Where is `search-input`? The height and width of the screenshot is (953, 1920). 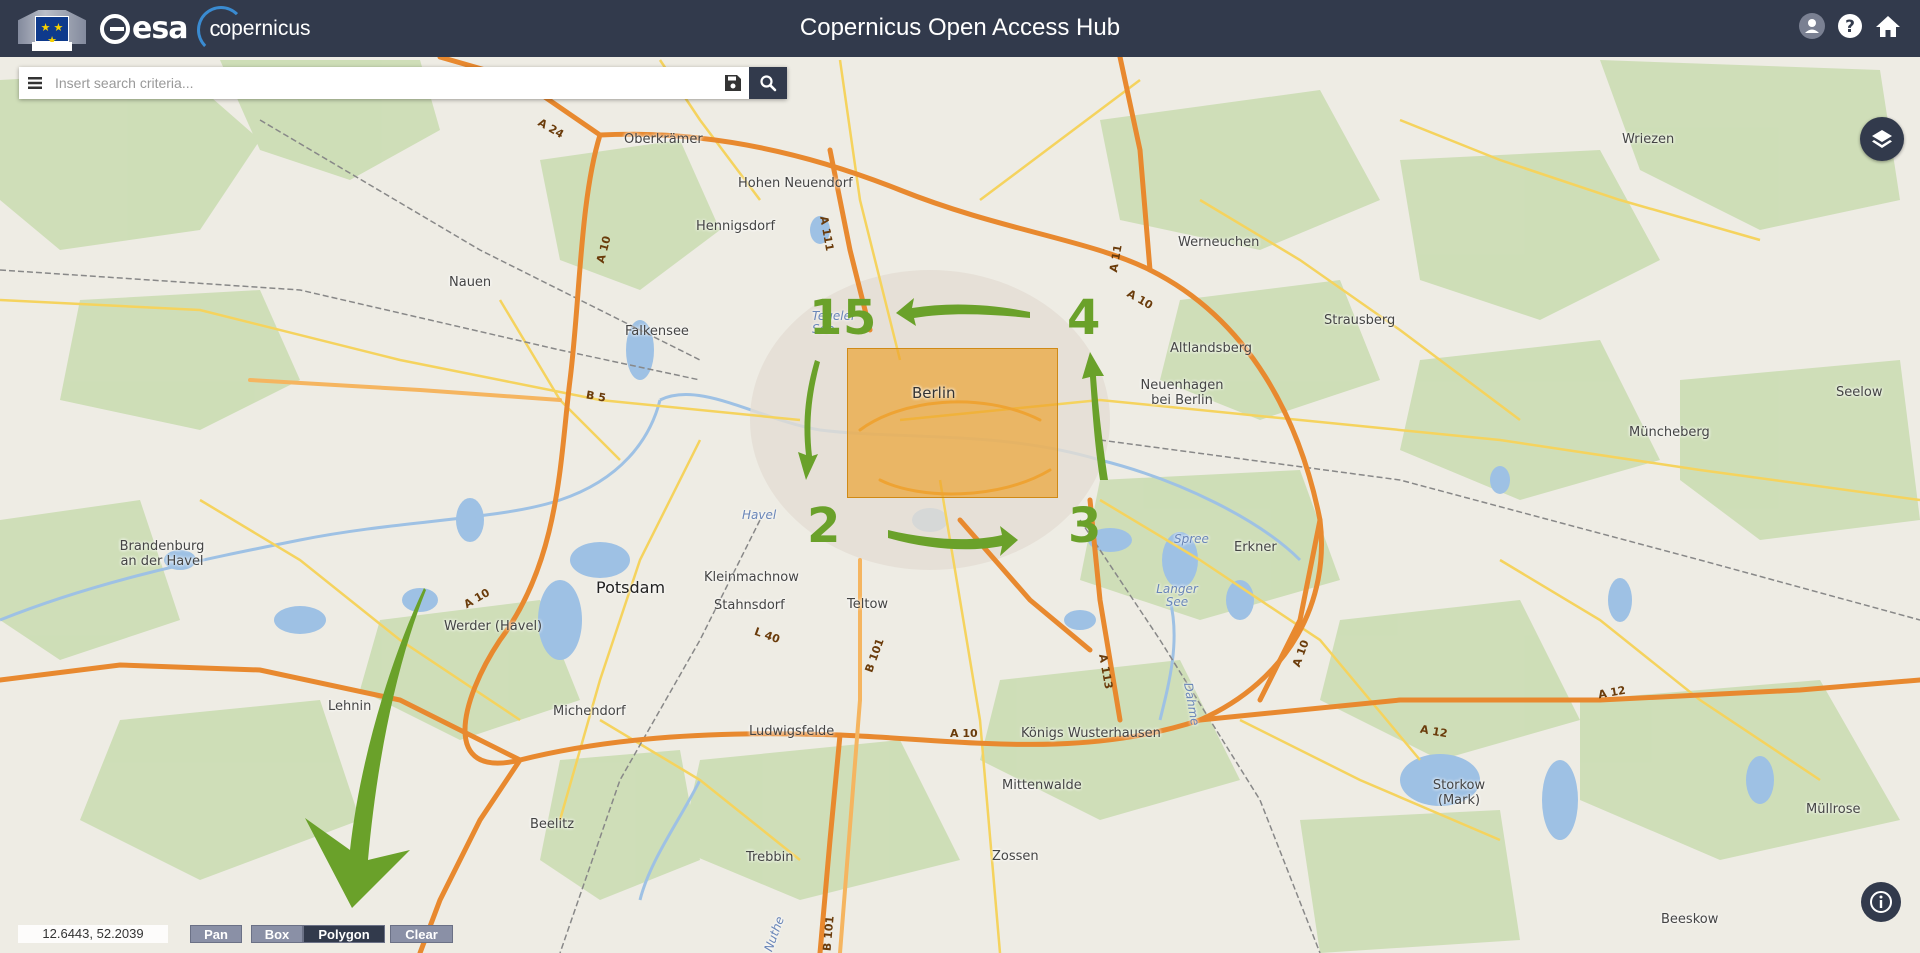 search-input is located at coordinates (384, 83).